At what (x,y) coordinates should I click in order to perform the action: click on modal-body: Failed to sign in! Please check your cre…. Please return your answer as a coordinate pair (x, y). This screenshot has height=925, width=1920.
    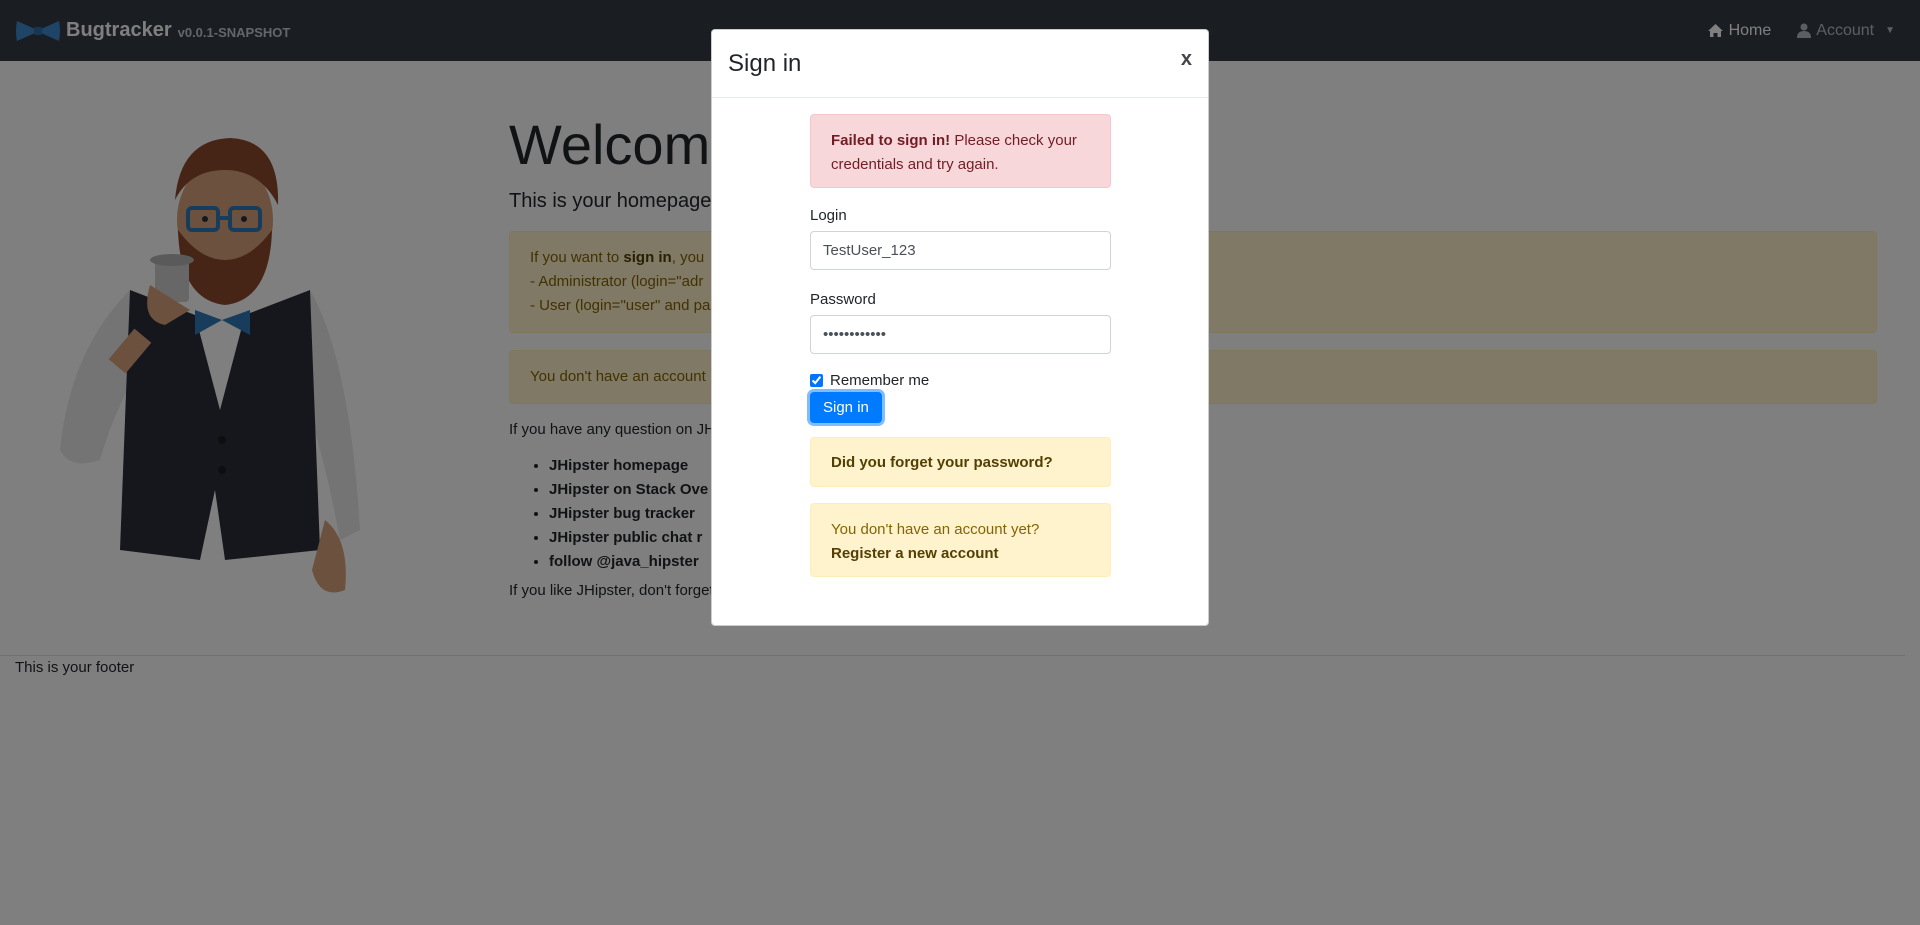
    Looking at the image, I should click on (960, 345).